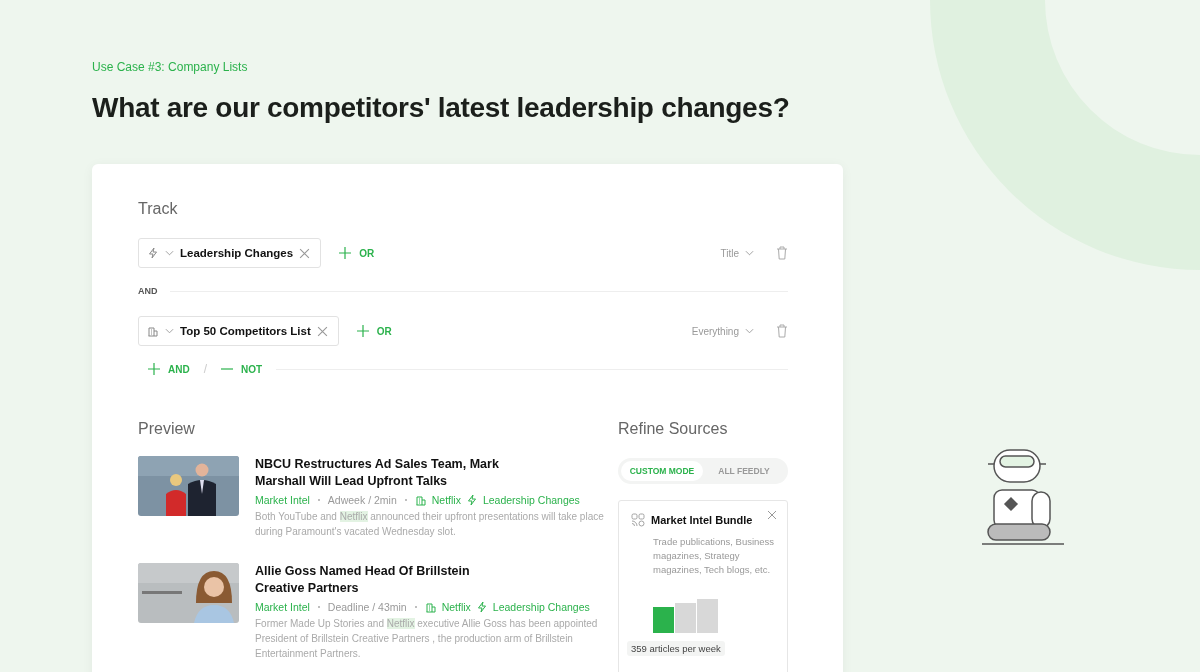  What do you see at coordinates (367, 607) in the screenshot?
I see `source-label: Deadline / 43min` at bounding box center [367, 607].